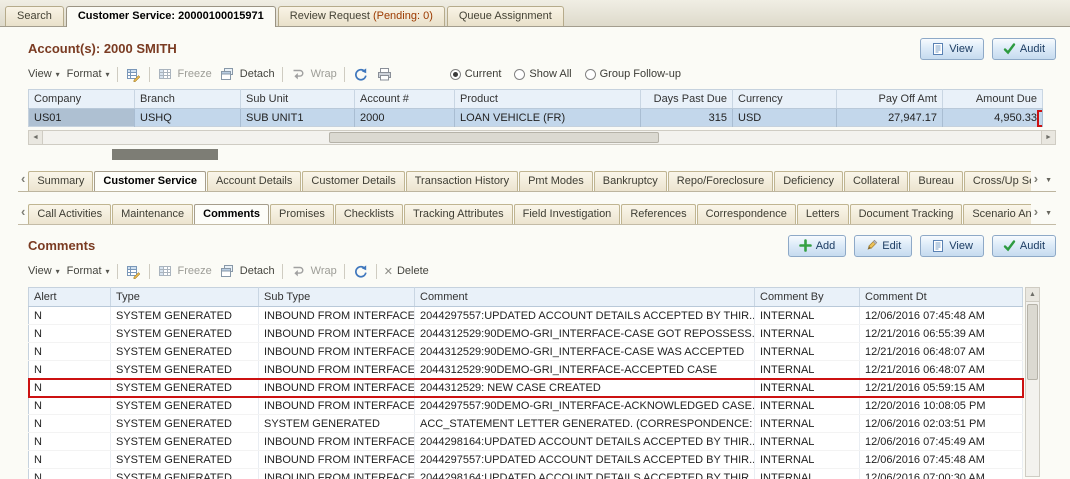  What do you see at coordinates (883, 245) in the screenshot?
I see `comments-edit-button: Edit` at bounding box center [883, 245].